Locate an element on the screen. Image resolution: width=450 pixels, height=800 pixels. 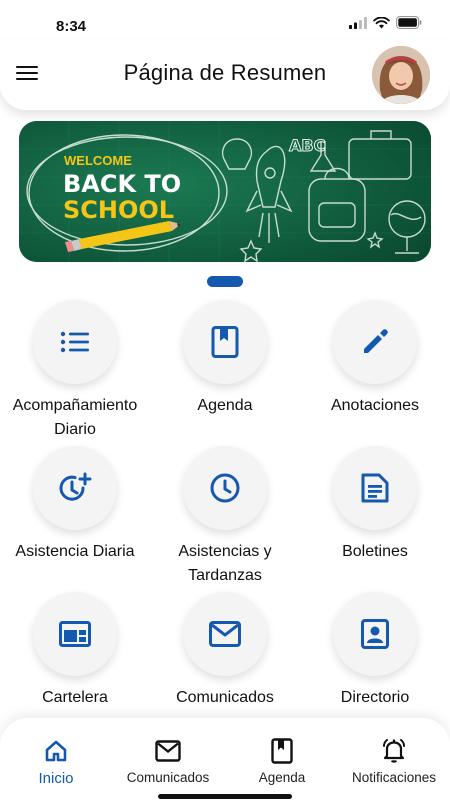
tile-directorio: Directorio is located at coordinates (375, 651).